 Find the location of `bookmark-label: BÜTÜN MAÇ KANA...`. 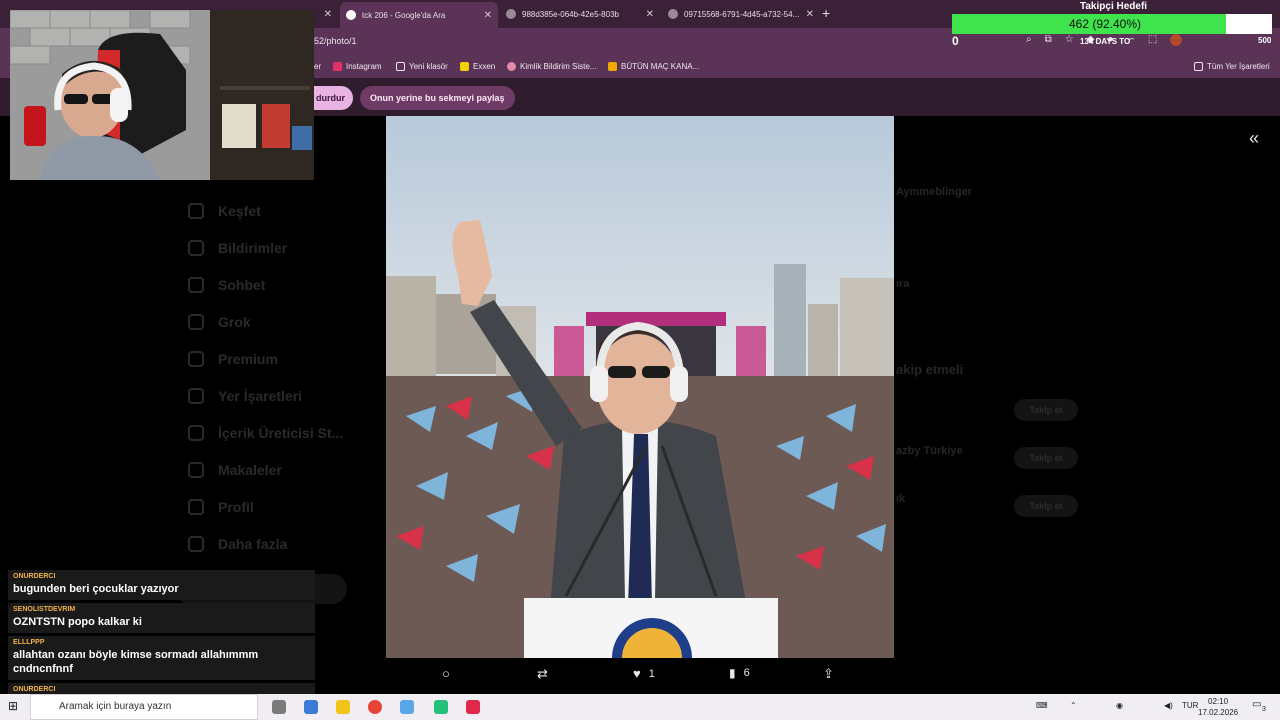

bookmark-label: BÜTÜN MAÇ KANA... is located at coordinates (660, 66).